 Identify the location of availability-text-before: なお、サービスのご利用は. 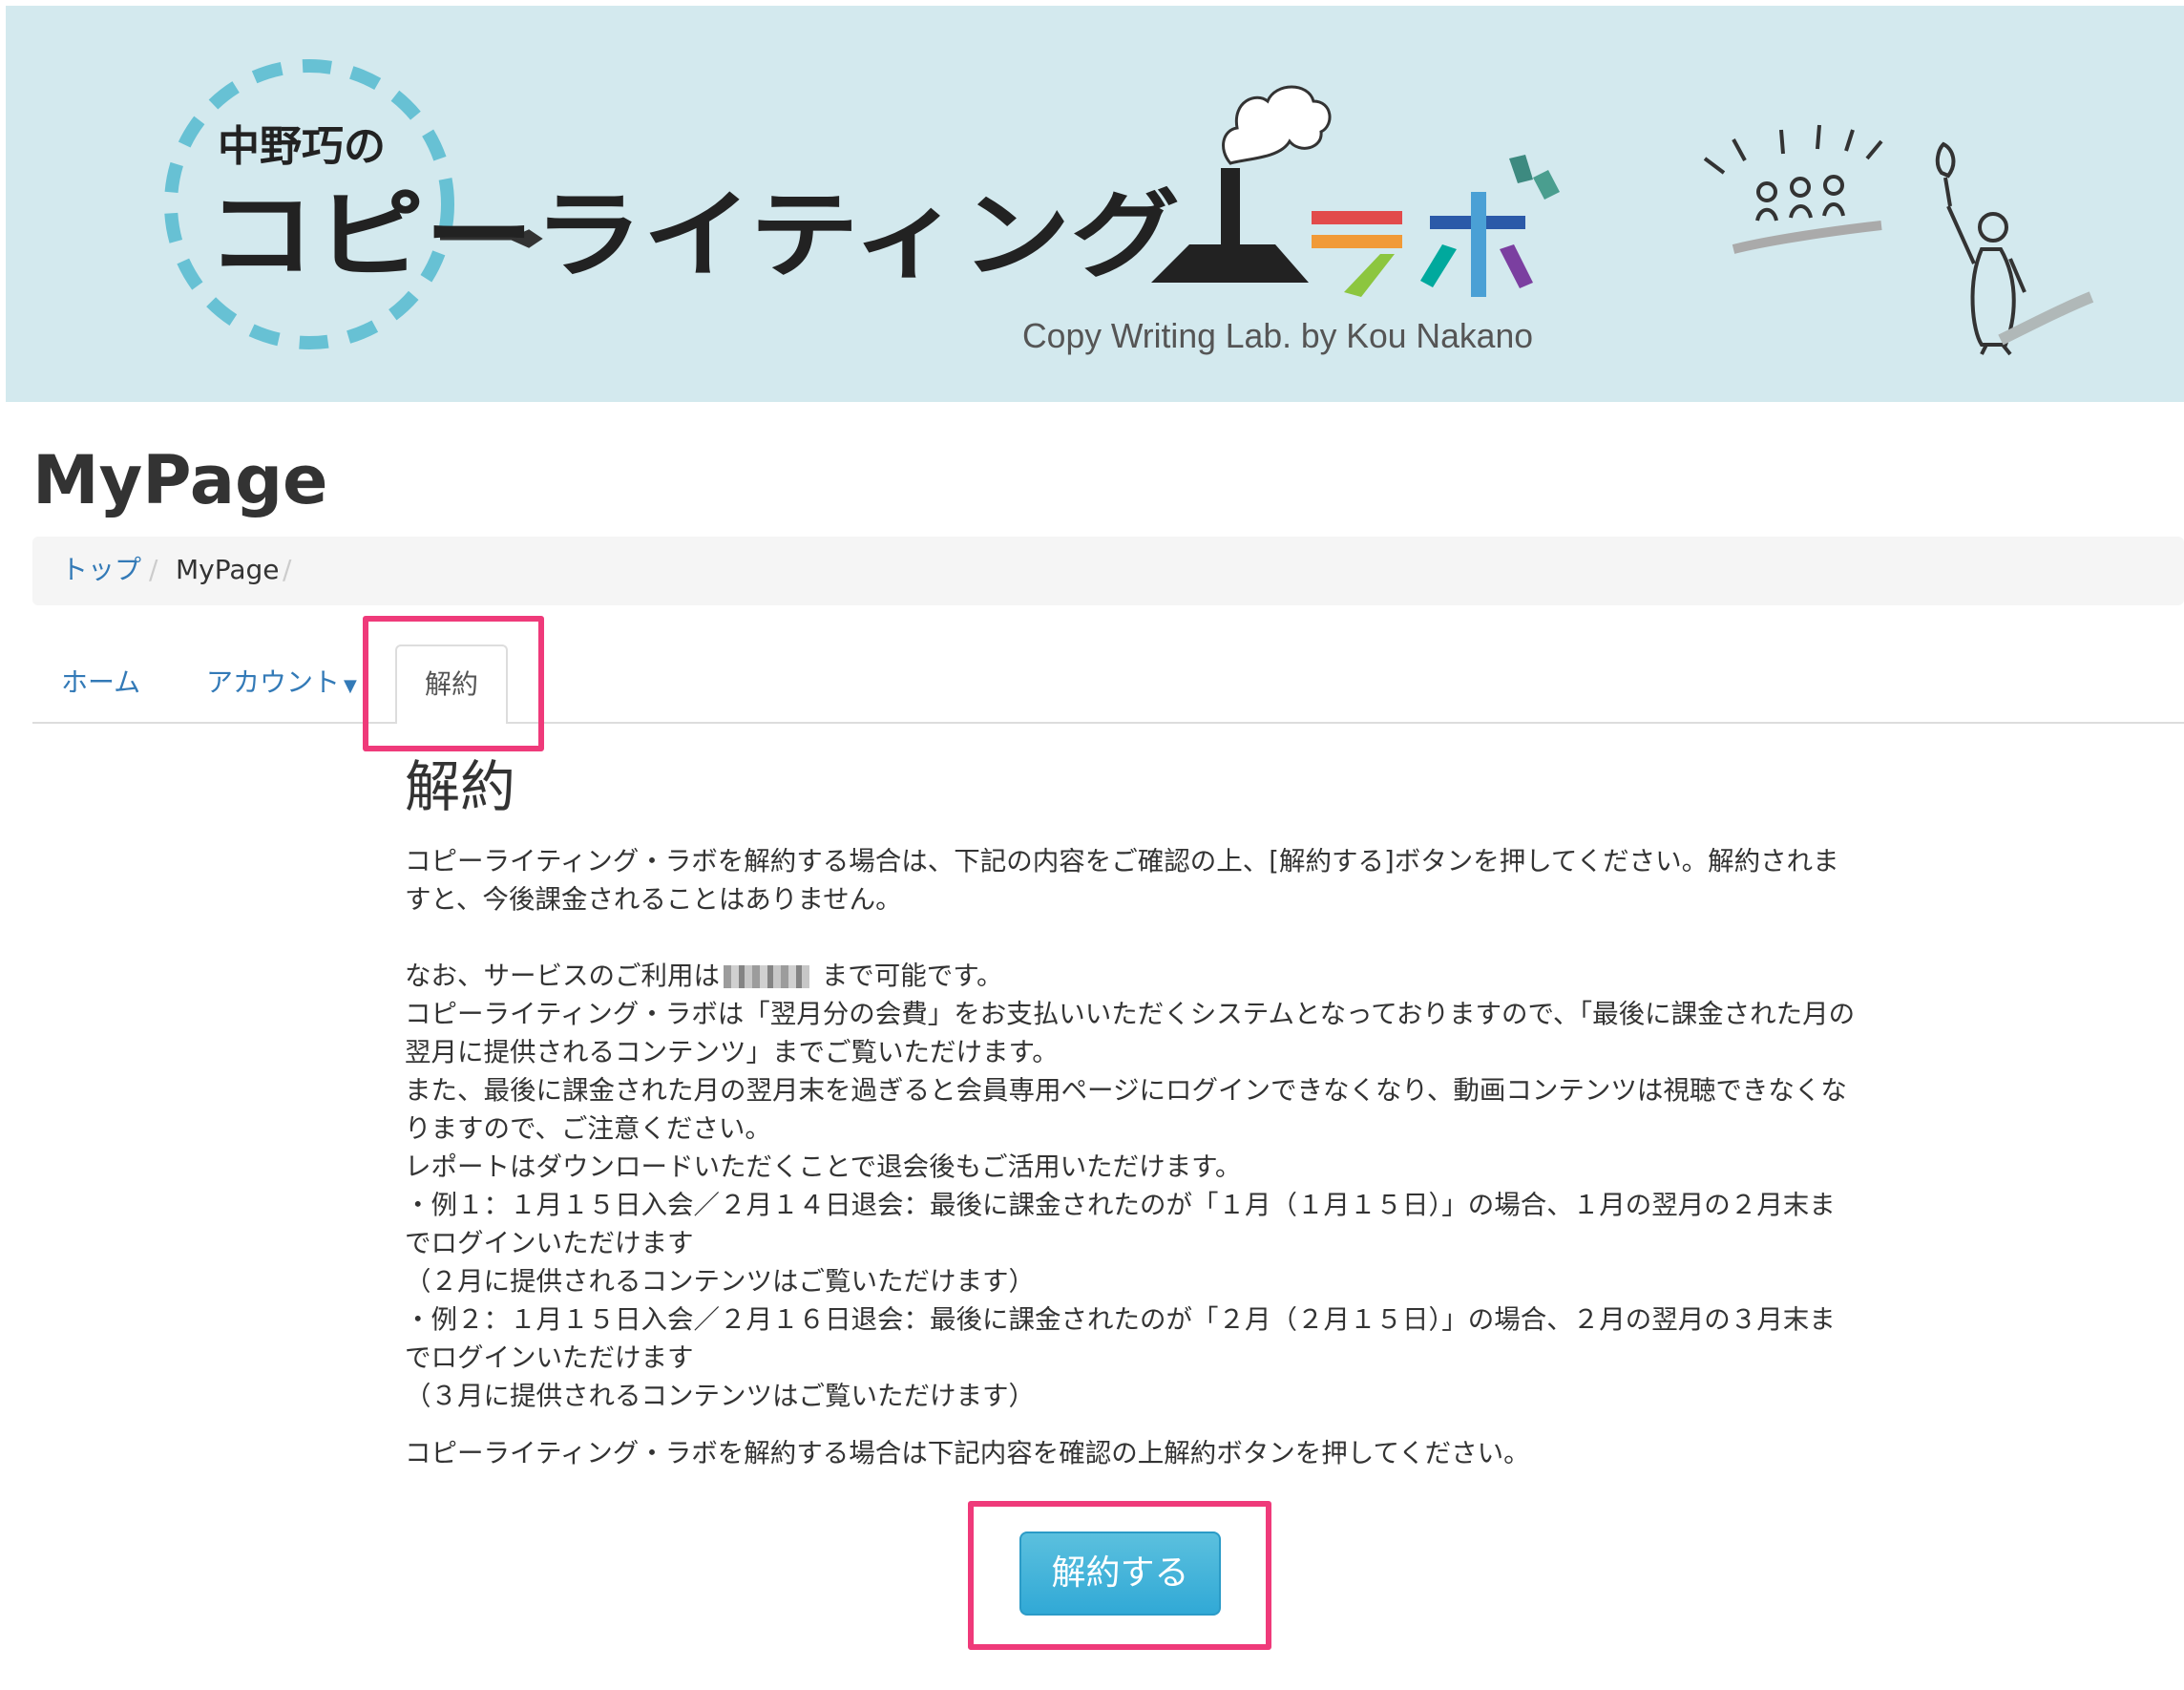
(563, 976).